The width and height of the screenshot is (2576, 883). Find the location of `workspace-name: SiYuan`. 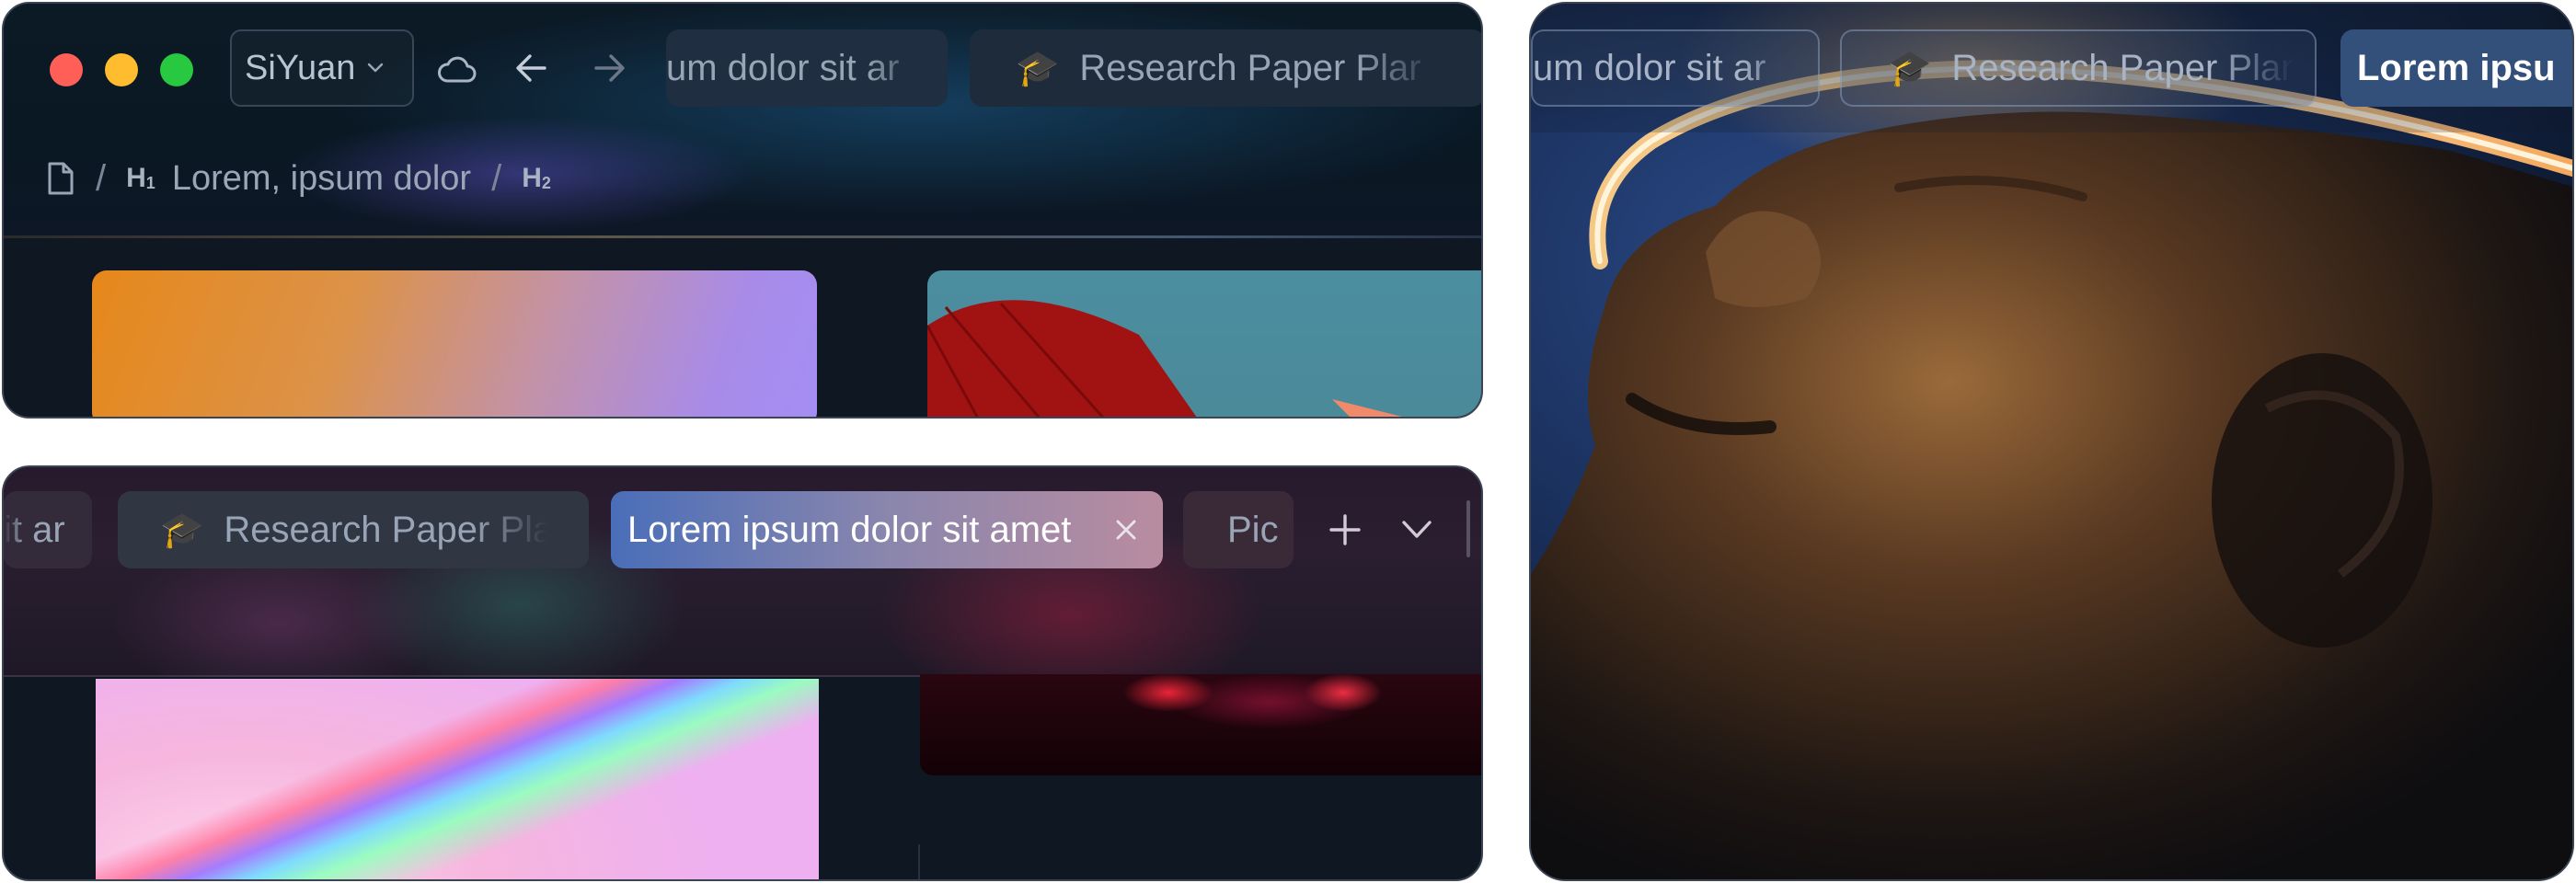

workspace-name: SiYuan is located at coordinates (300, 67).